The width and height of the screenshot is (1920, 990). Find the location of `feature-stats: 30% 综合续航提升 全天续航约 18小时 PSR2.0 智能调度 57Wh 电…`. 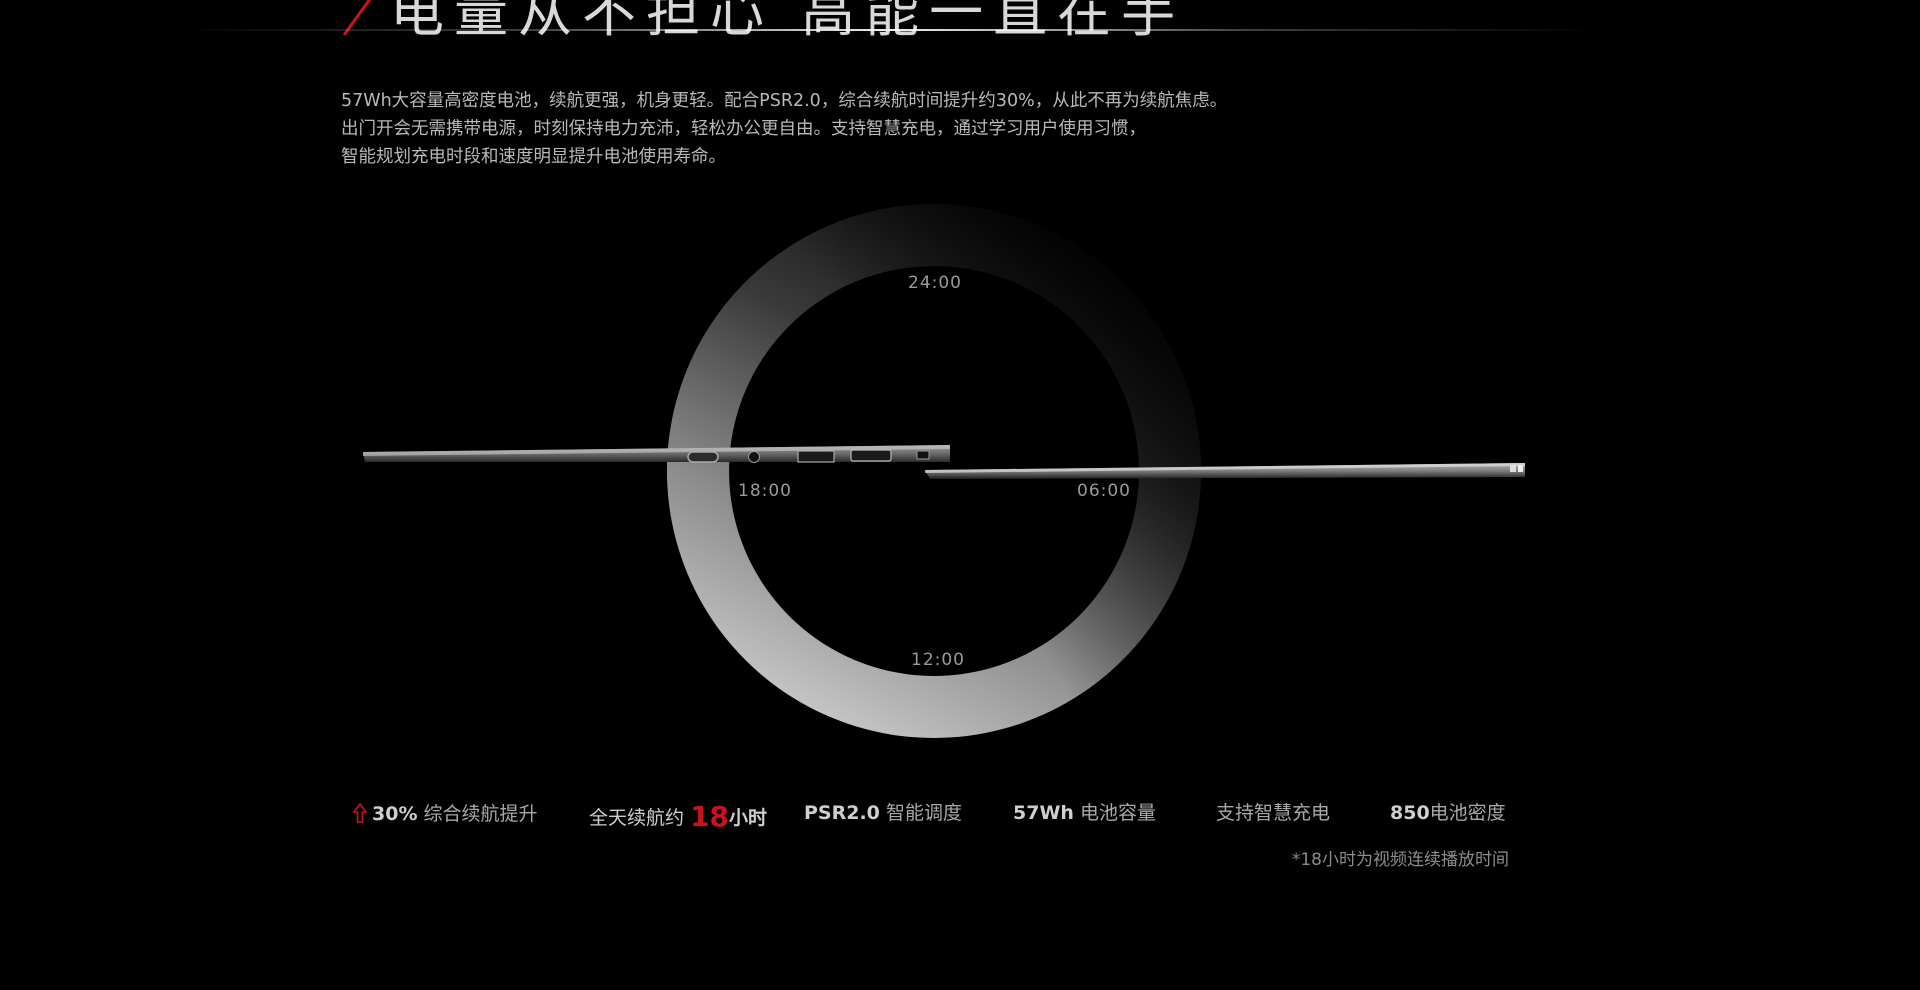

feature-stats: 30% 综合续航提升 全天续航约 18小时 PSR2.0 智能调度 57Wh 电… is located at coordinates (960, 818).